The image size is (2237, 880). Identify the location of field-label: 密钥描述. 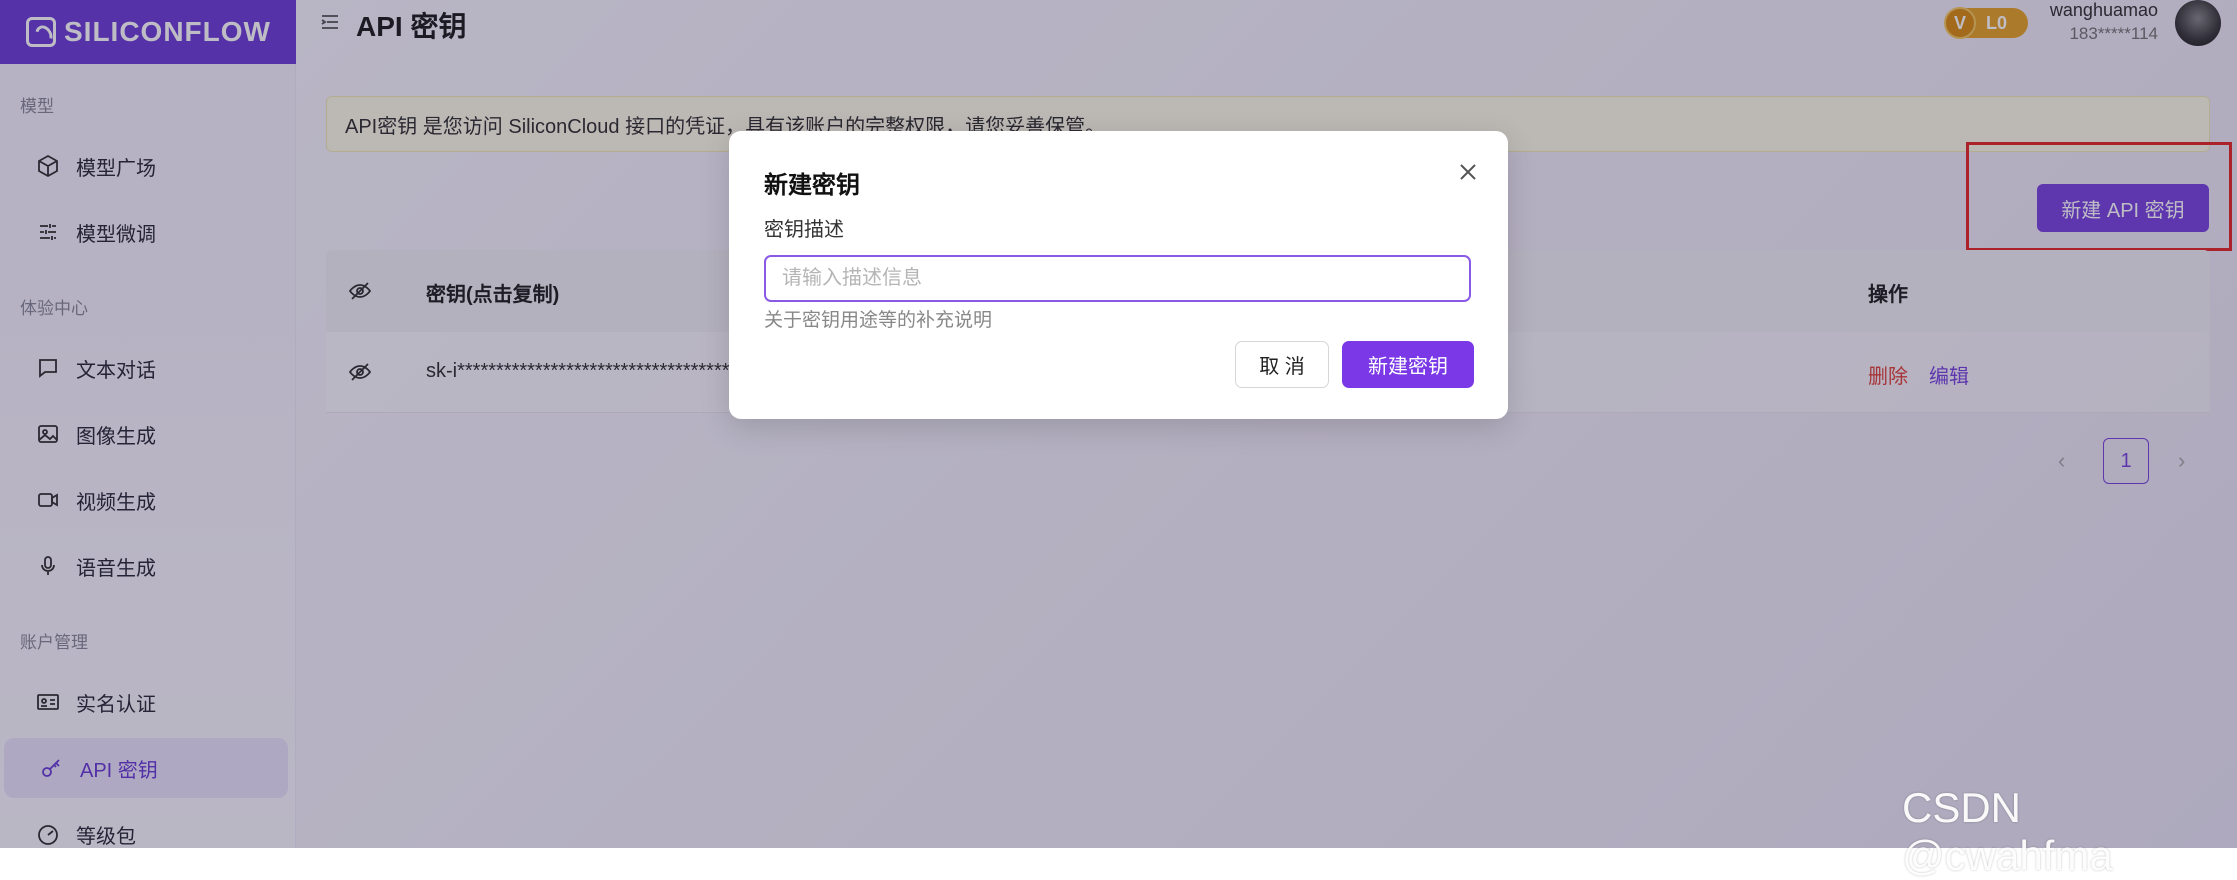
(804, 230).